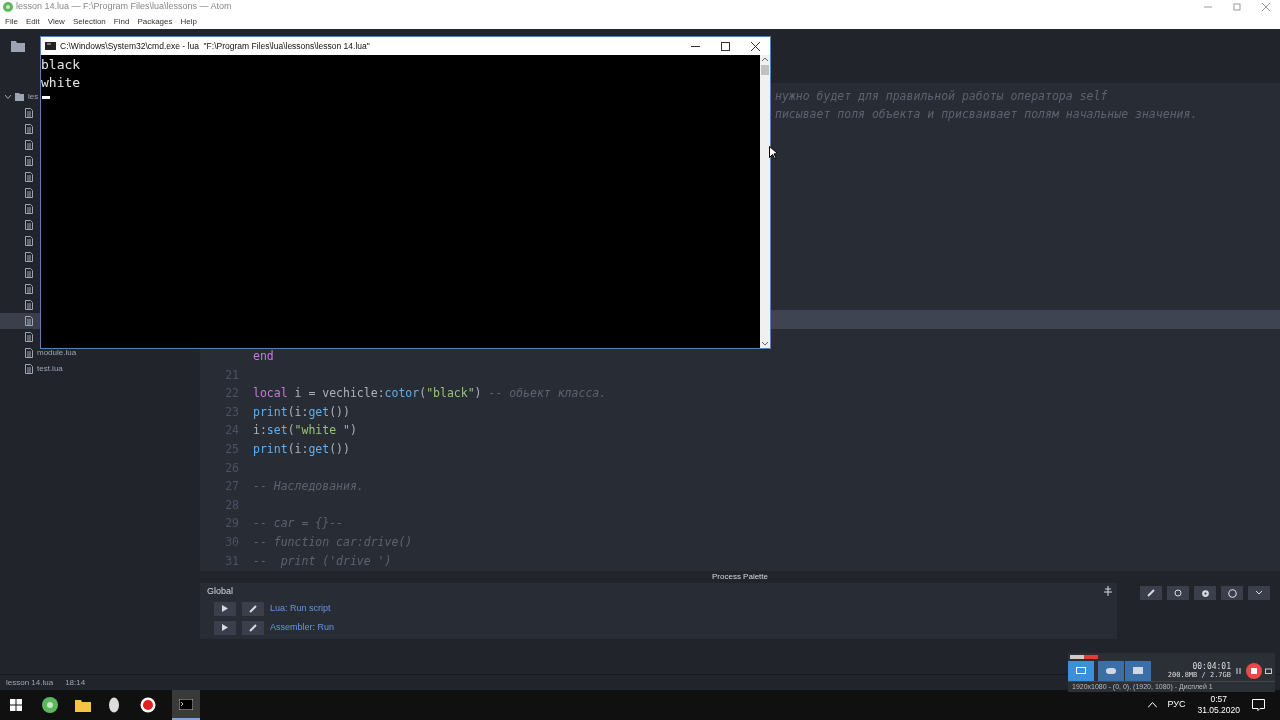 This screenshot has width=1280, height=720. I want to click on clock-date: 31.05.2020, so click(1218, 710).